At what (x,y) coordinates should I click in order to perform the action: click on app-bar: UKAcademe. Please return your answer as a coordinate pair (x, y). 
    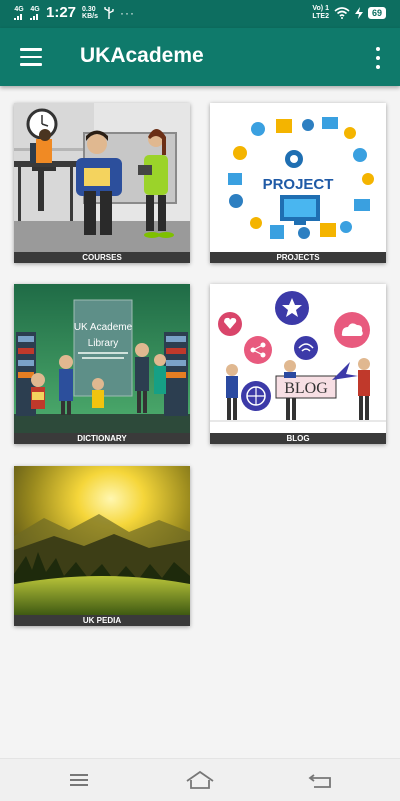
    Looking at the image, I should click on (200, 57).